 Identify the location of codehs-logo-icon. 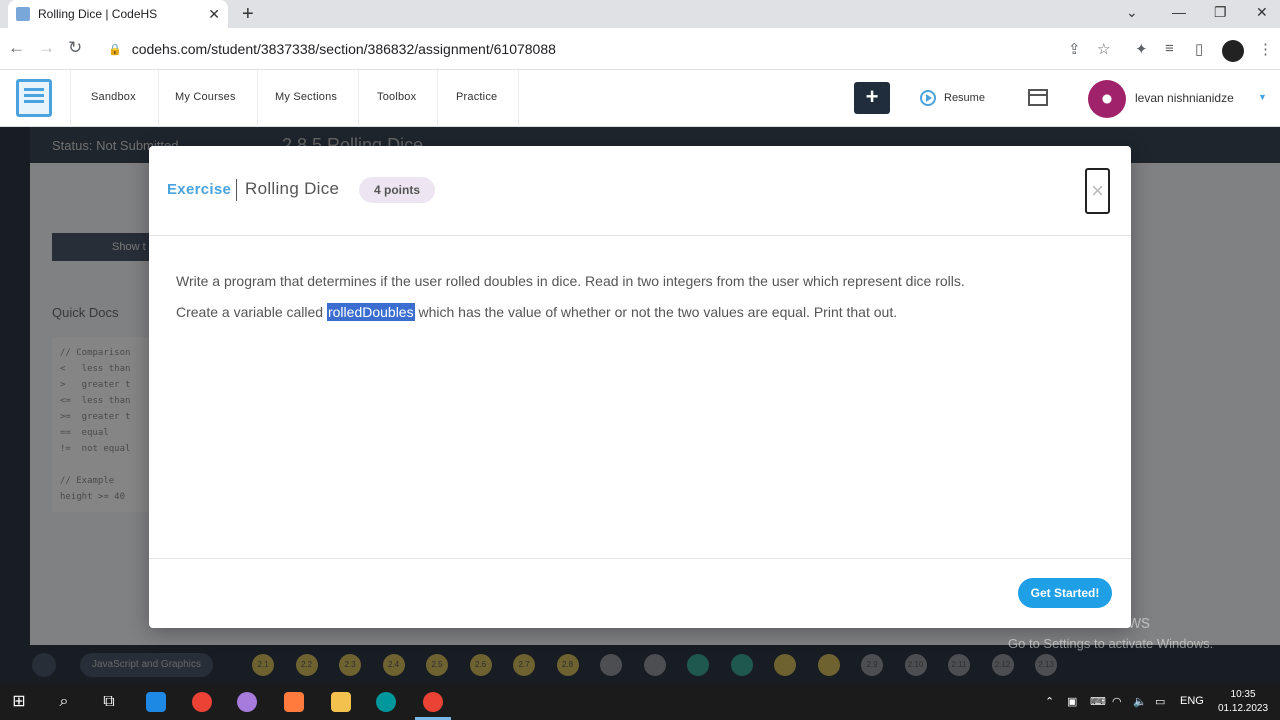
(34, 98).